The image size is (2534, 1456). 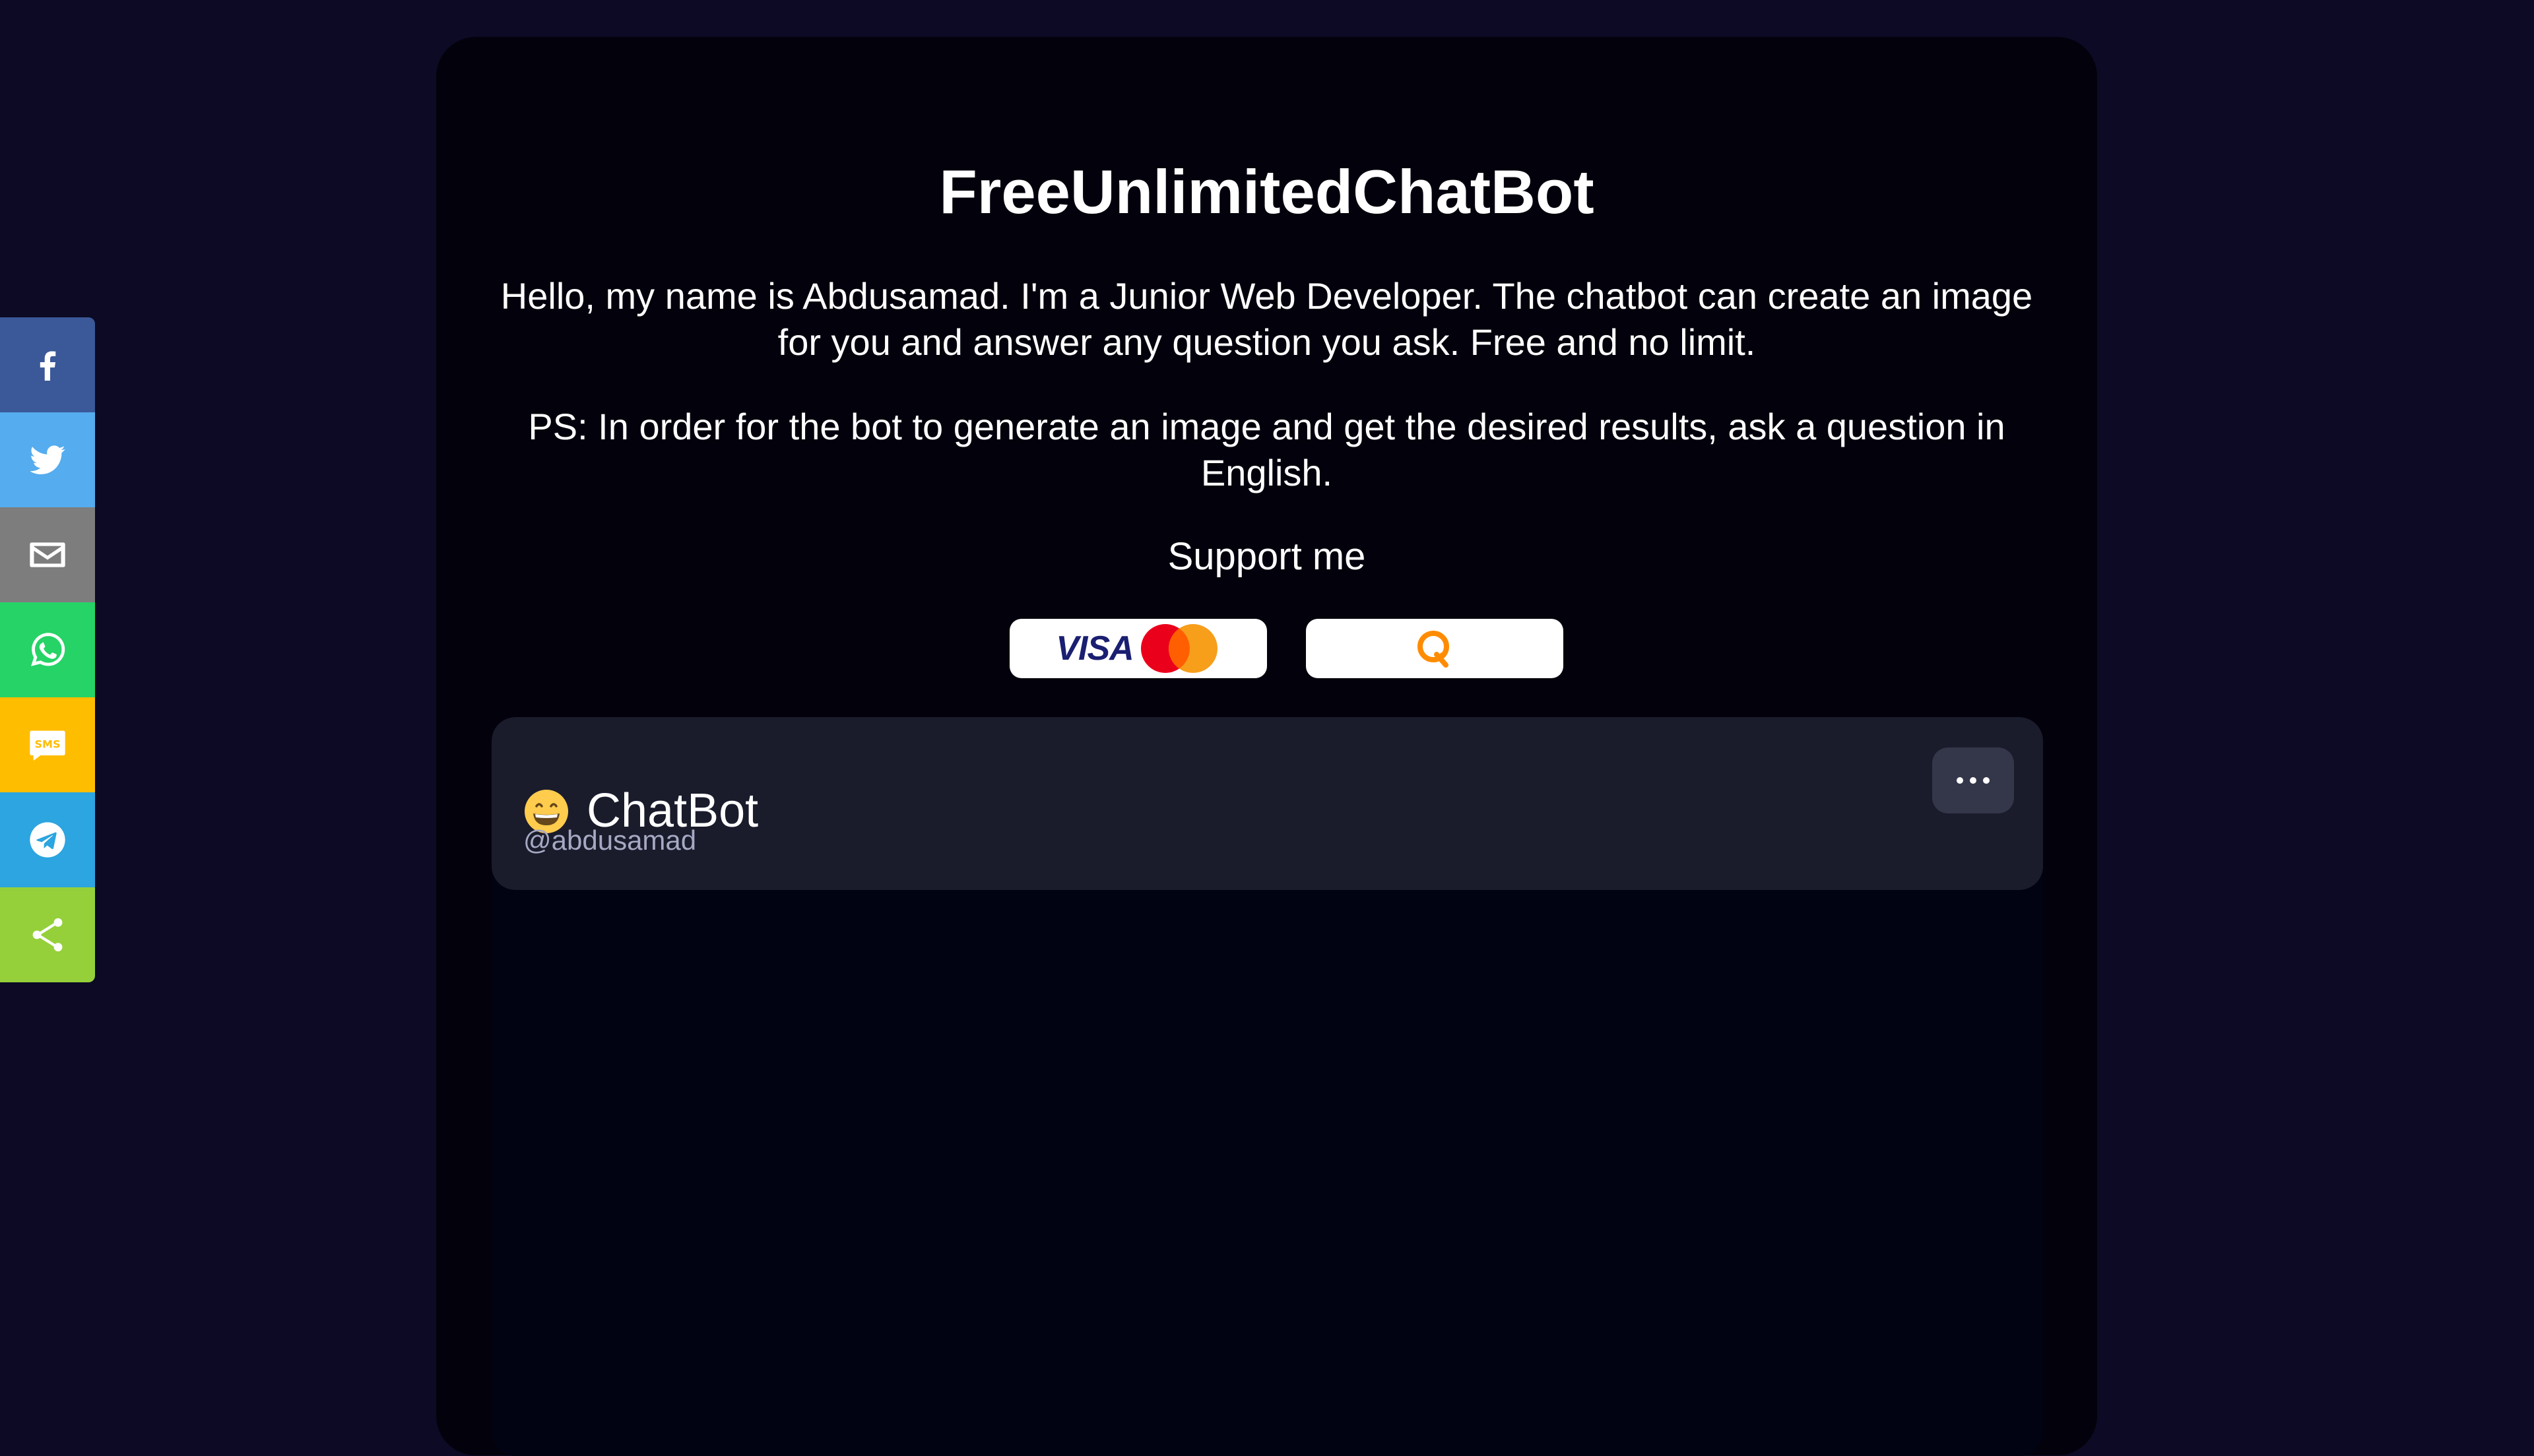 I want to click on svg-text: SMS, so click(x=48, y=744).